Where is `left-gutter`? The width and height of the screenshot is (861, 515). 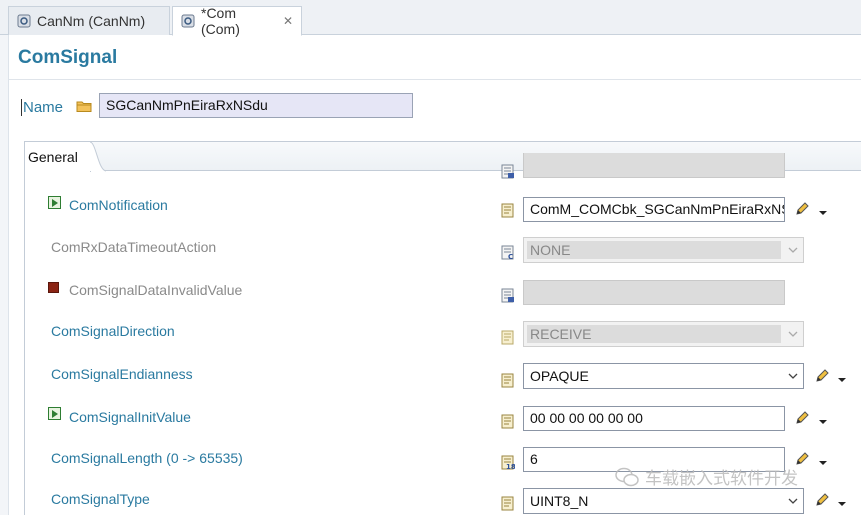 left-gutter is located at coordinates (4, 275).